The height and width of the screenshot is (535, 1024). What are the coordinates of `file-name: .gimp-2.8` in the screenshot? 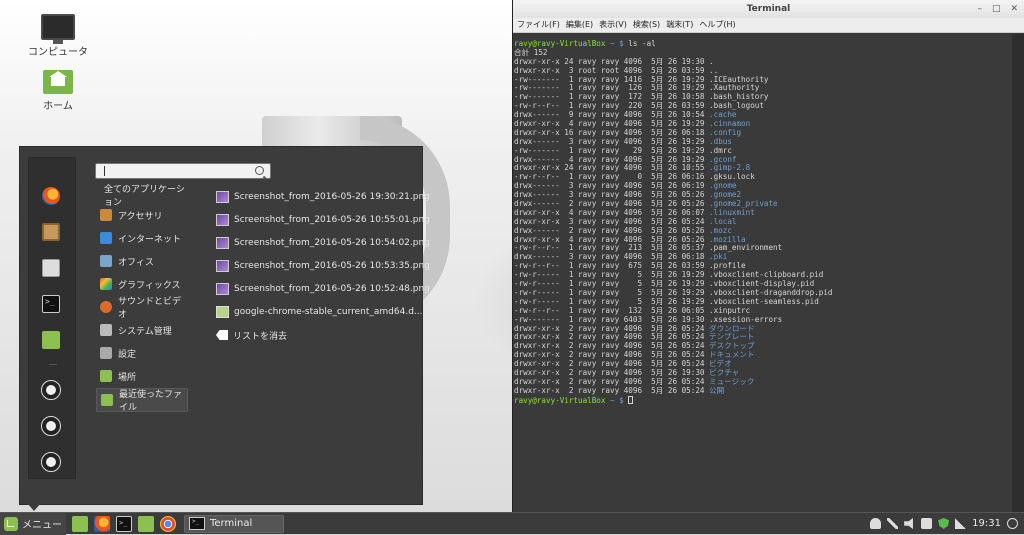 It's located at (730, 168).